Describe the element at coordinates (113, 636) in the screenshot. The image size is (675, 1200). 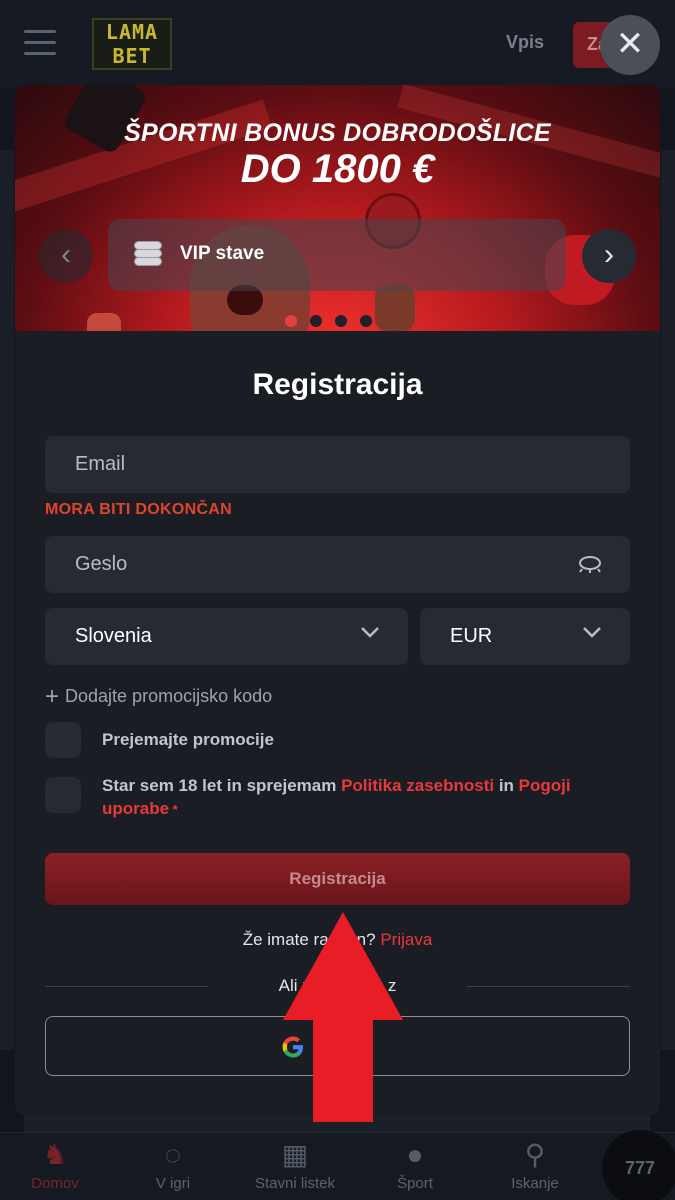
I see `country-value: Slovenia` at that location.